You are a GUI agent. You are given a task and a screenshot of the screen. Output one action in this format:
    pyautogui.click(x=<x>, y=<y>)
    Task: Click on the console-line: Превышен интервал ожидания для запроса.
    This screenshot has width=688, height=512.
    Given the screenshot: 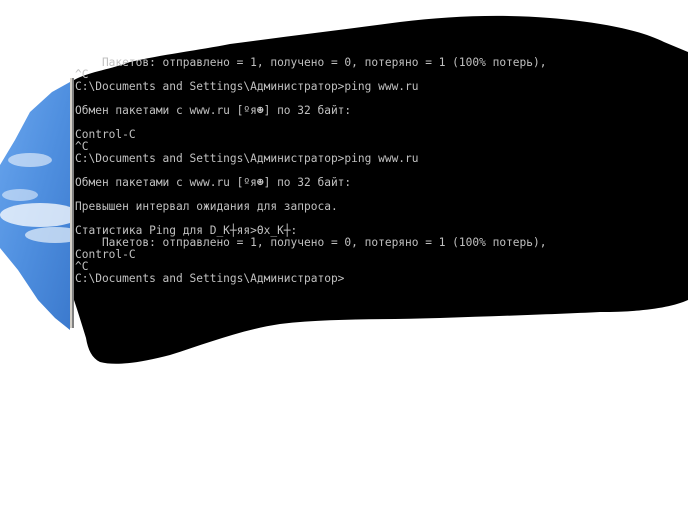 What is the action you would take?
    pyautogui.click(x=206, y=206)
    